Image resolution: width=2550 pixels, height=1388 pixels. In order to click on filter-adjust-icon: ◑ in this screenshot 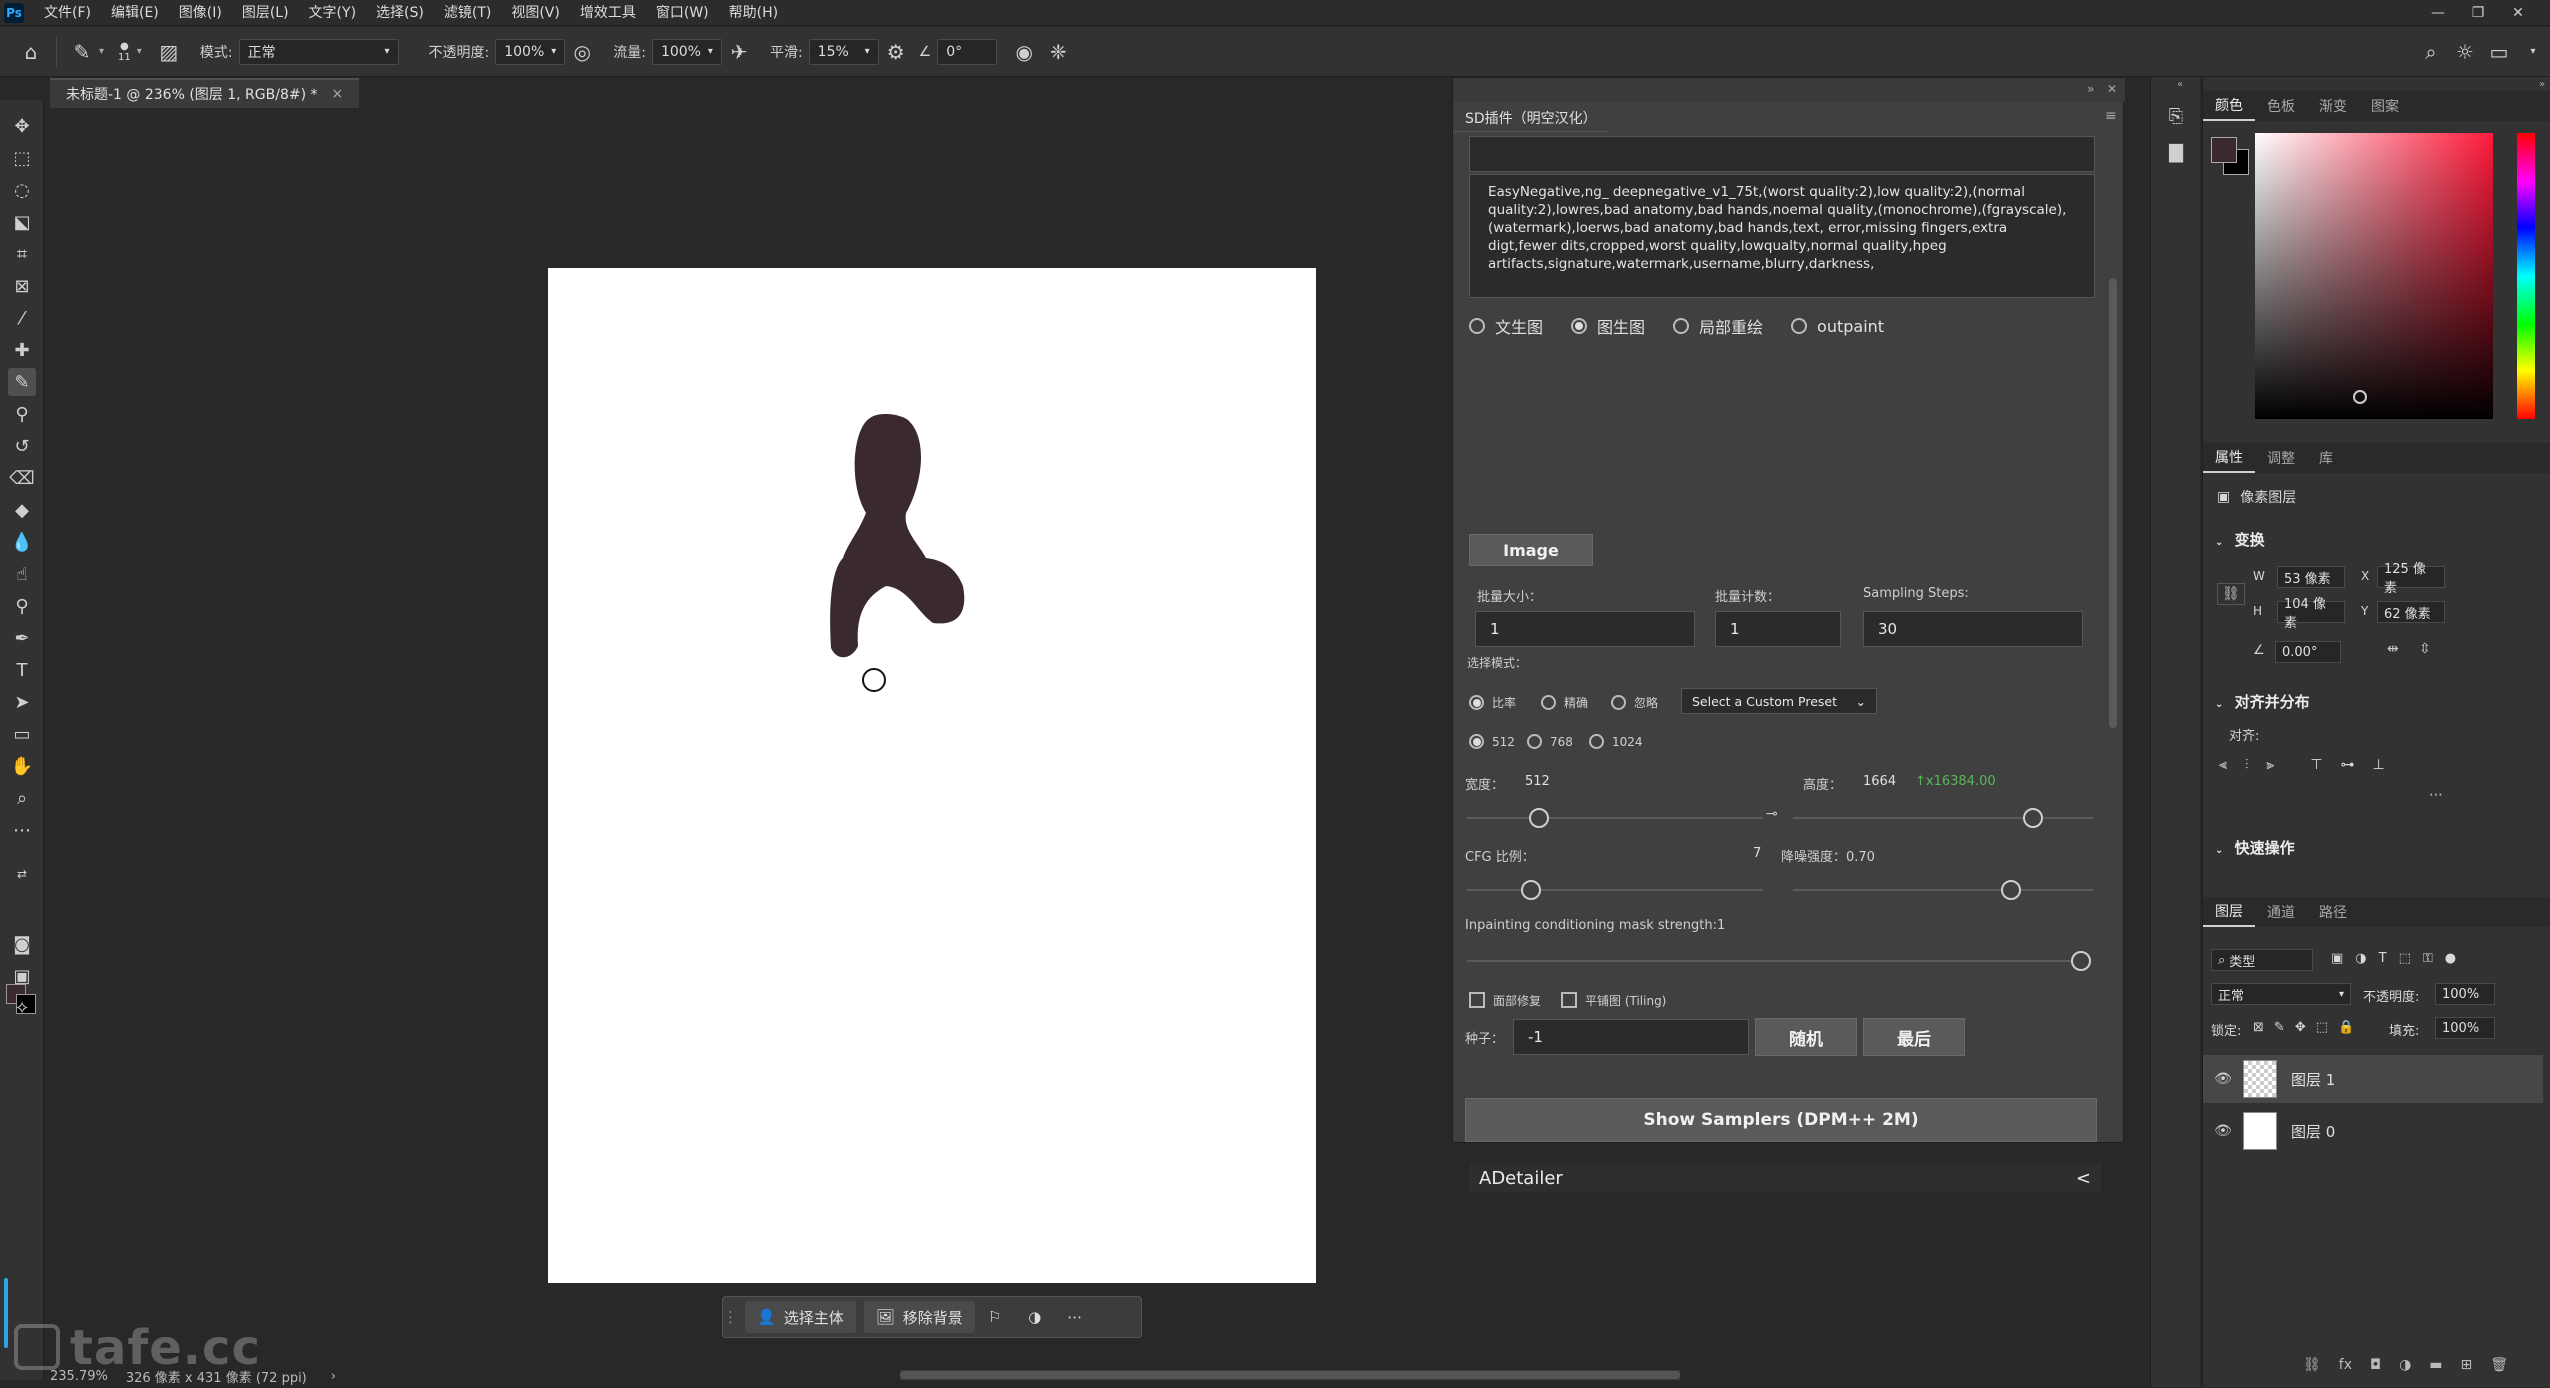, I will do `click(2360, 958)`.